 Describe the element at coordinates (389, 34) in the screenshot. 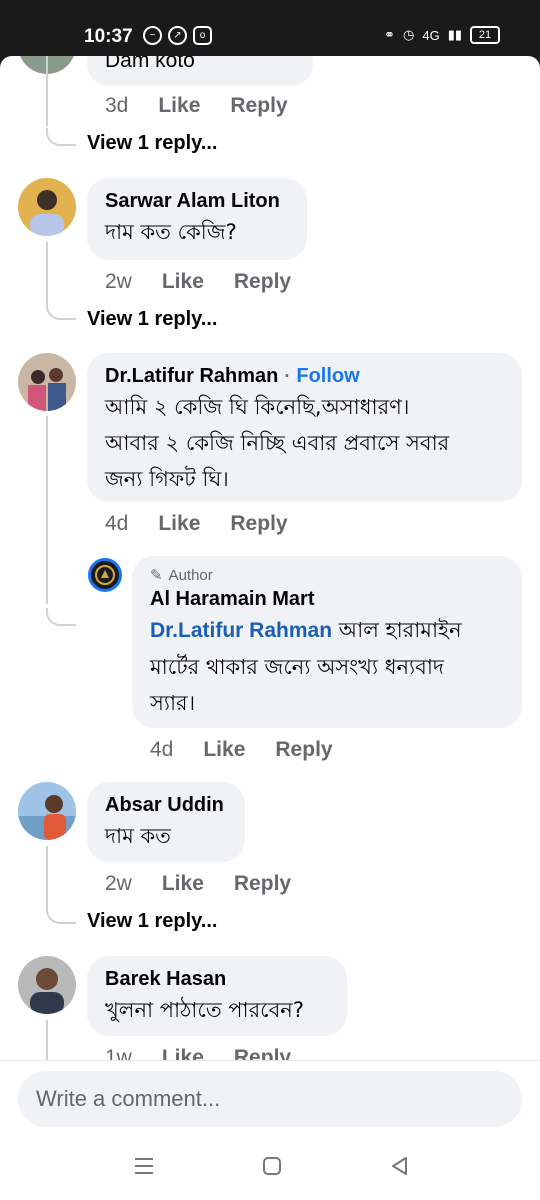

I see `headphones-icon: ⚭` at that location.